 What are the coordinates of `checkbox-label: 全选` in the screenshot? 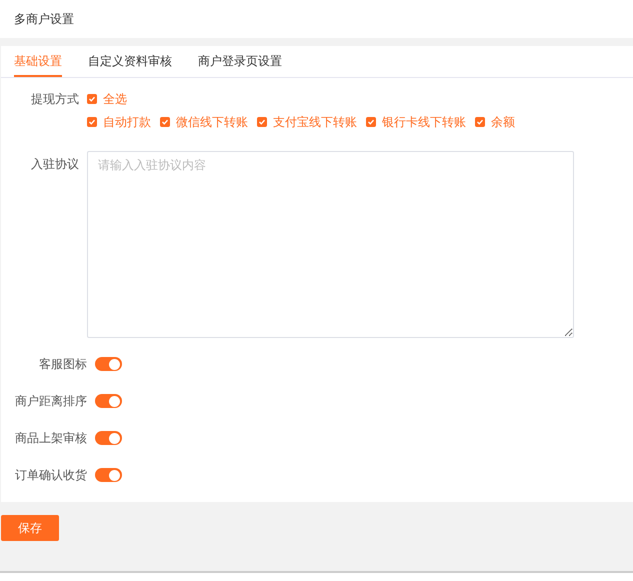 It's located at (115, 99).